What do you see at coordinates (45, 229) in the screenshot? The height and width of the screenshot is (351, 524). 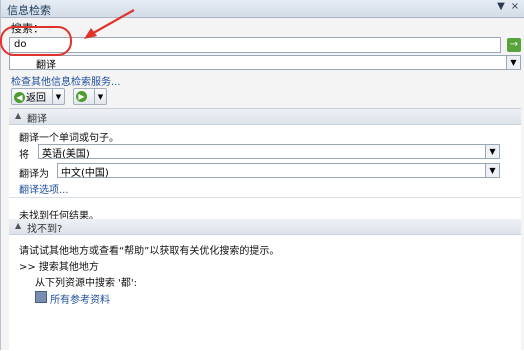 I see `not-found-section-title: 找不到?` at bounding box center [45, 229].